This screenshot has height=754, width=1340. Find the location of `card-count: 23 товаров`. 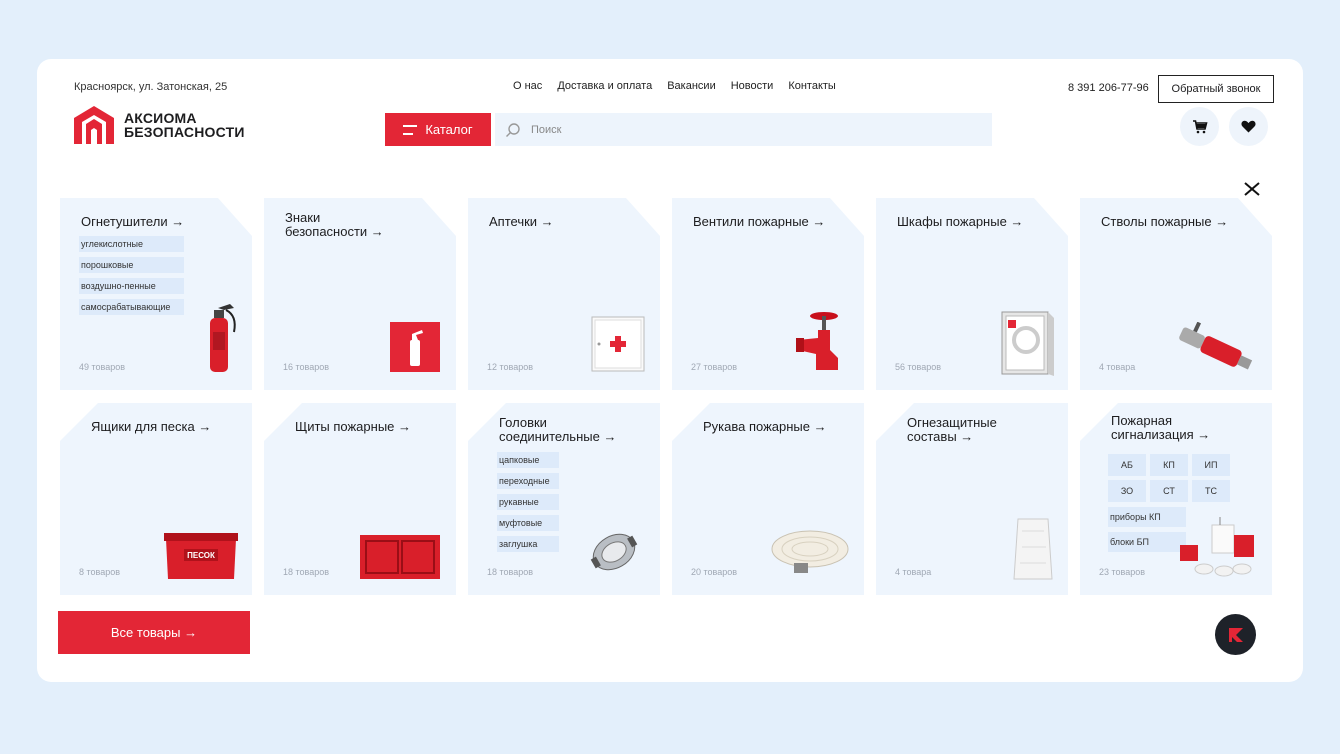

card-count: 23 товаров is located at coordinates (1122, 572).